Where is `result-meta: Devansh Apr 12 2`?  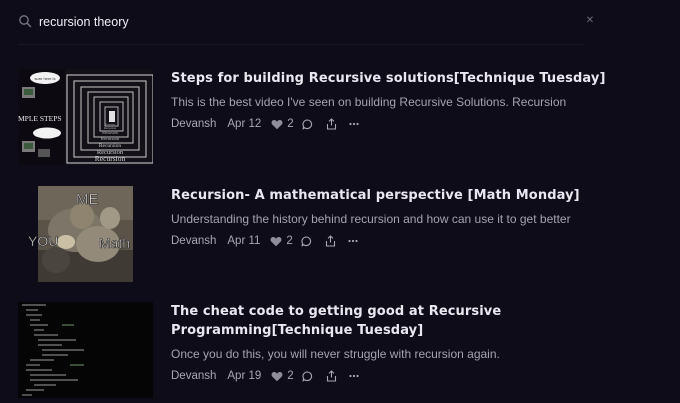
result-meta: Devansh Apr 12 2 is located at coordinates (391, 124).